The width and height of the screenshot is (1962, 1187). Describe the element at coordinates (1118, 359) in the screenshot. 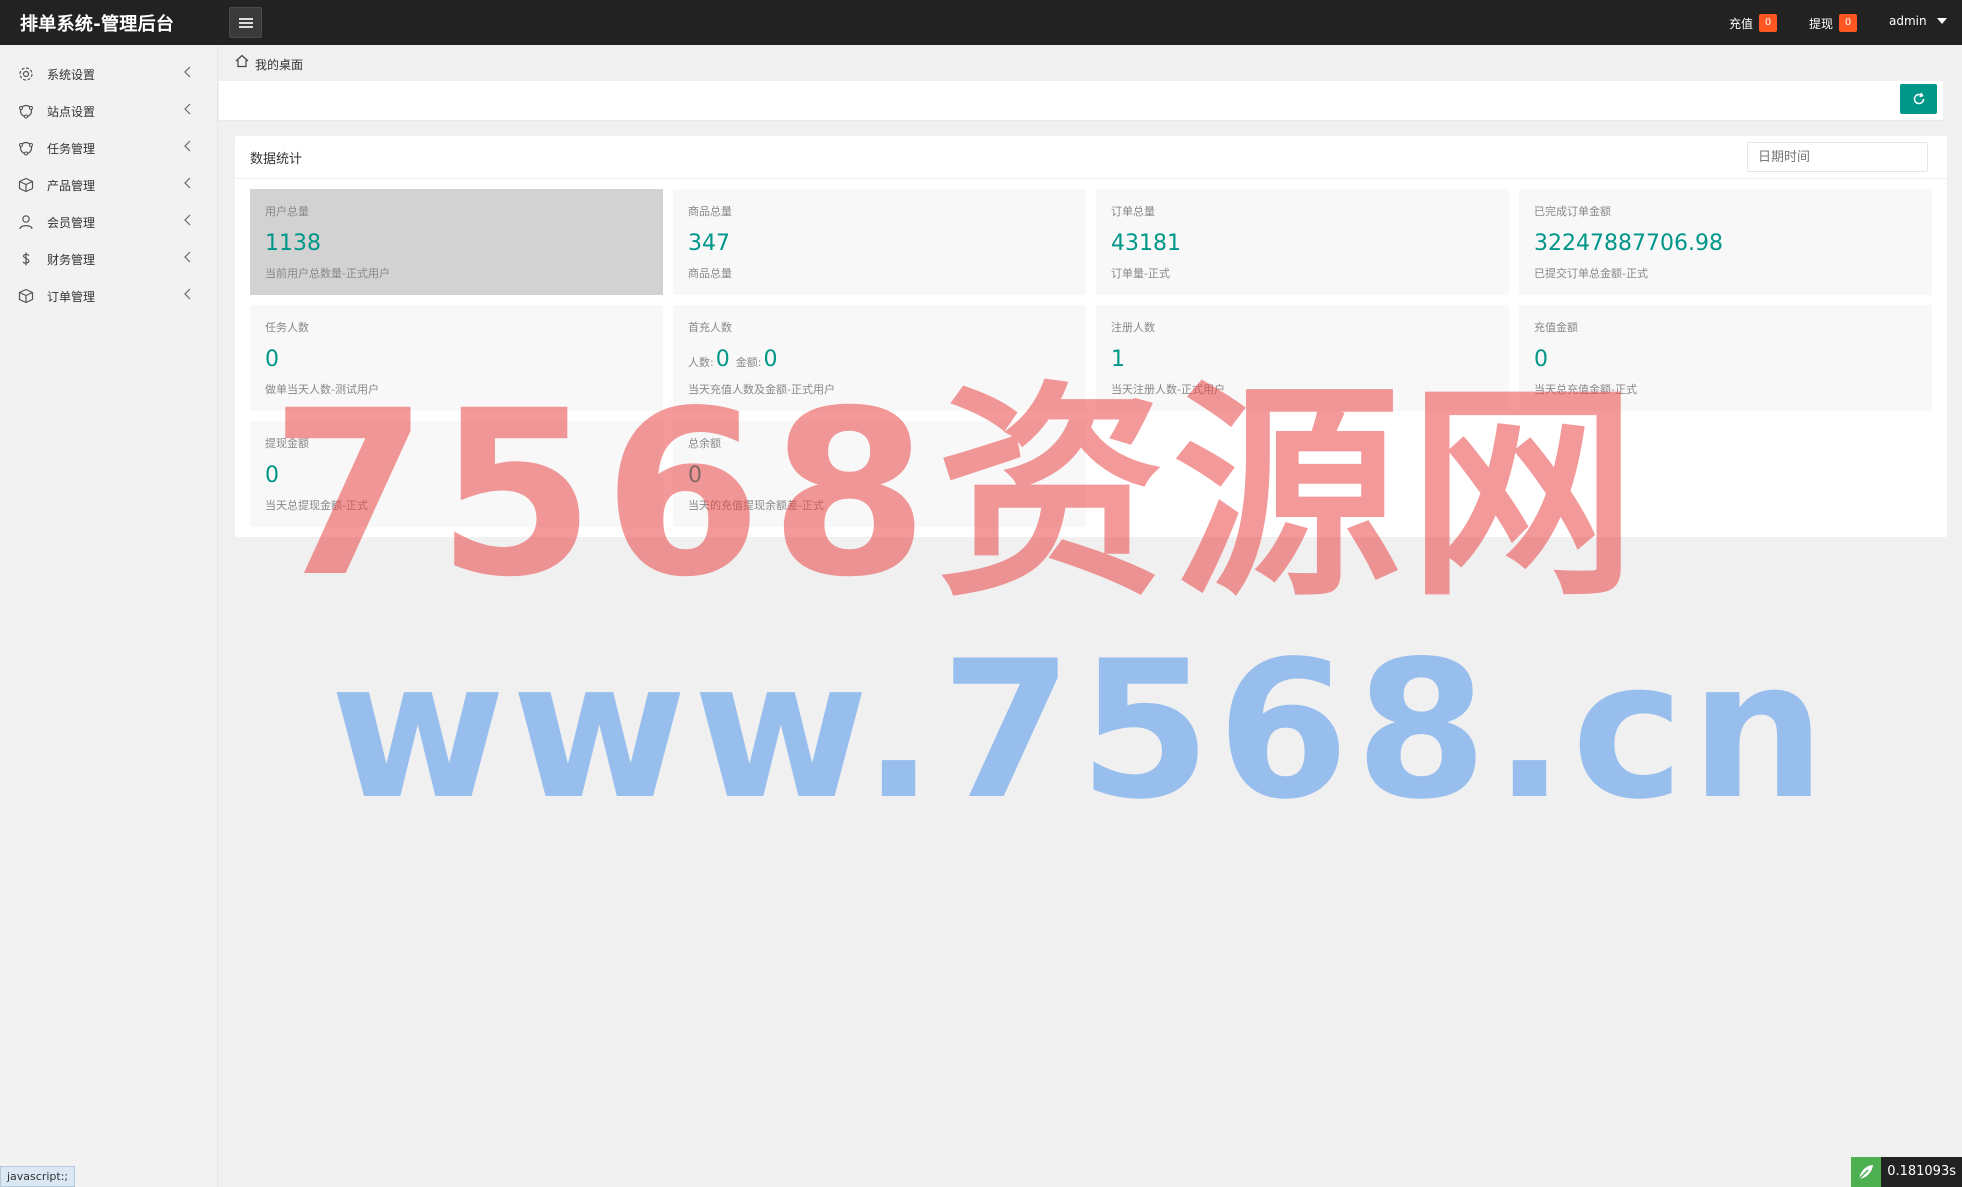

I see `stat-value: 1` at that location.